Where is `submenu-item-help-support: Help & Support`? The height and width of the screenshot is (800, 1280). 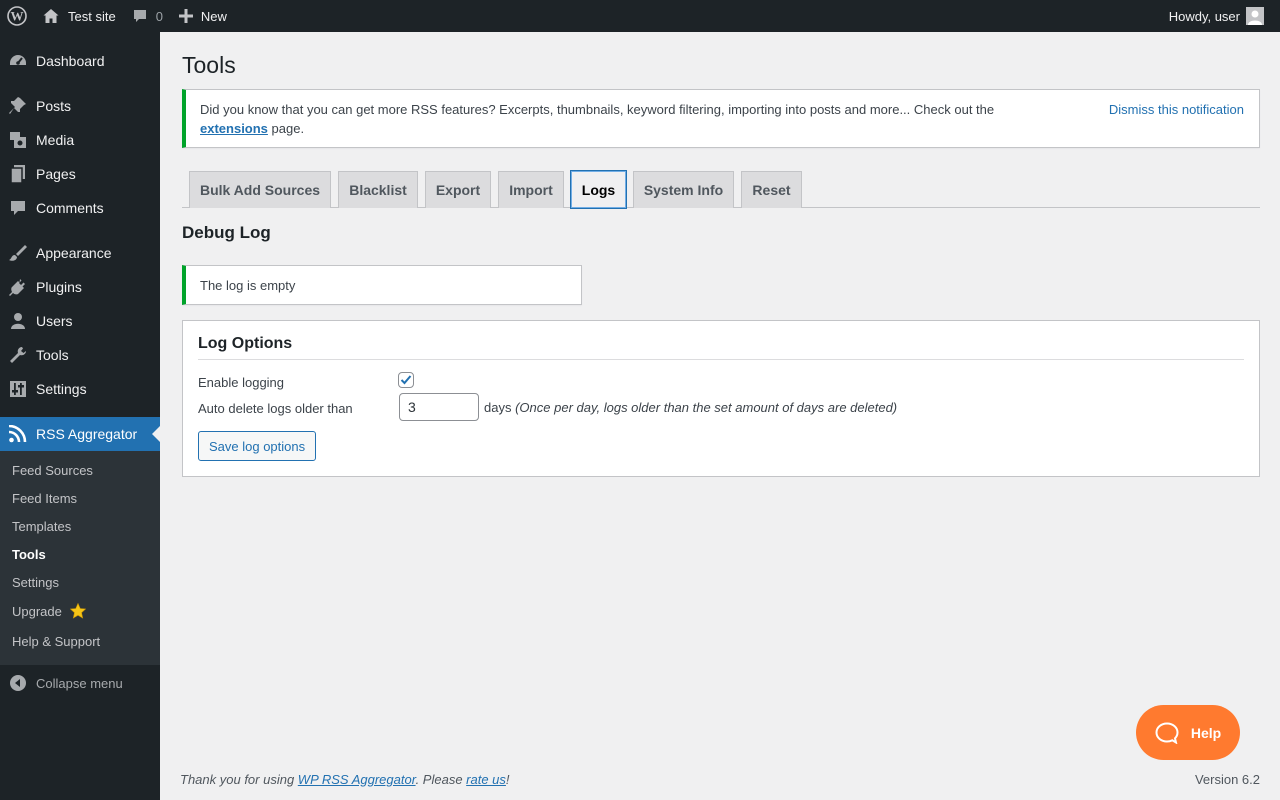 submenu-item-help-support: Help & Support is located at coordinates (56, 641).